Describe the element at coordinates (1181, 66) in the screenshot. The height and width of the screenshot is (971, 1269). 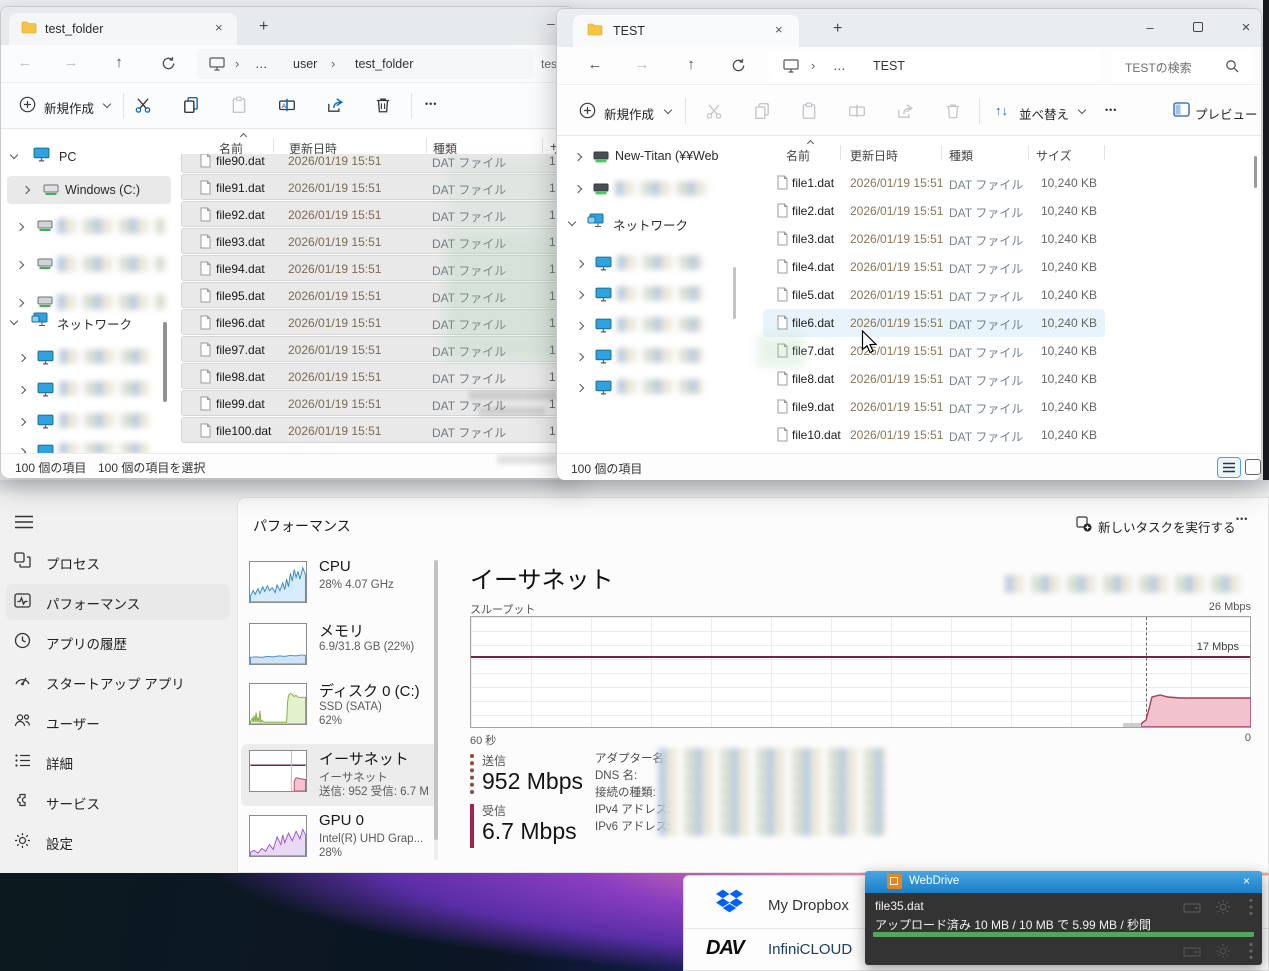
I see `search-box: TESTの検索` at that location.